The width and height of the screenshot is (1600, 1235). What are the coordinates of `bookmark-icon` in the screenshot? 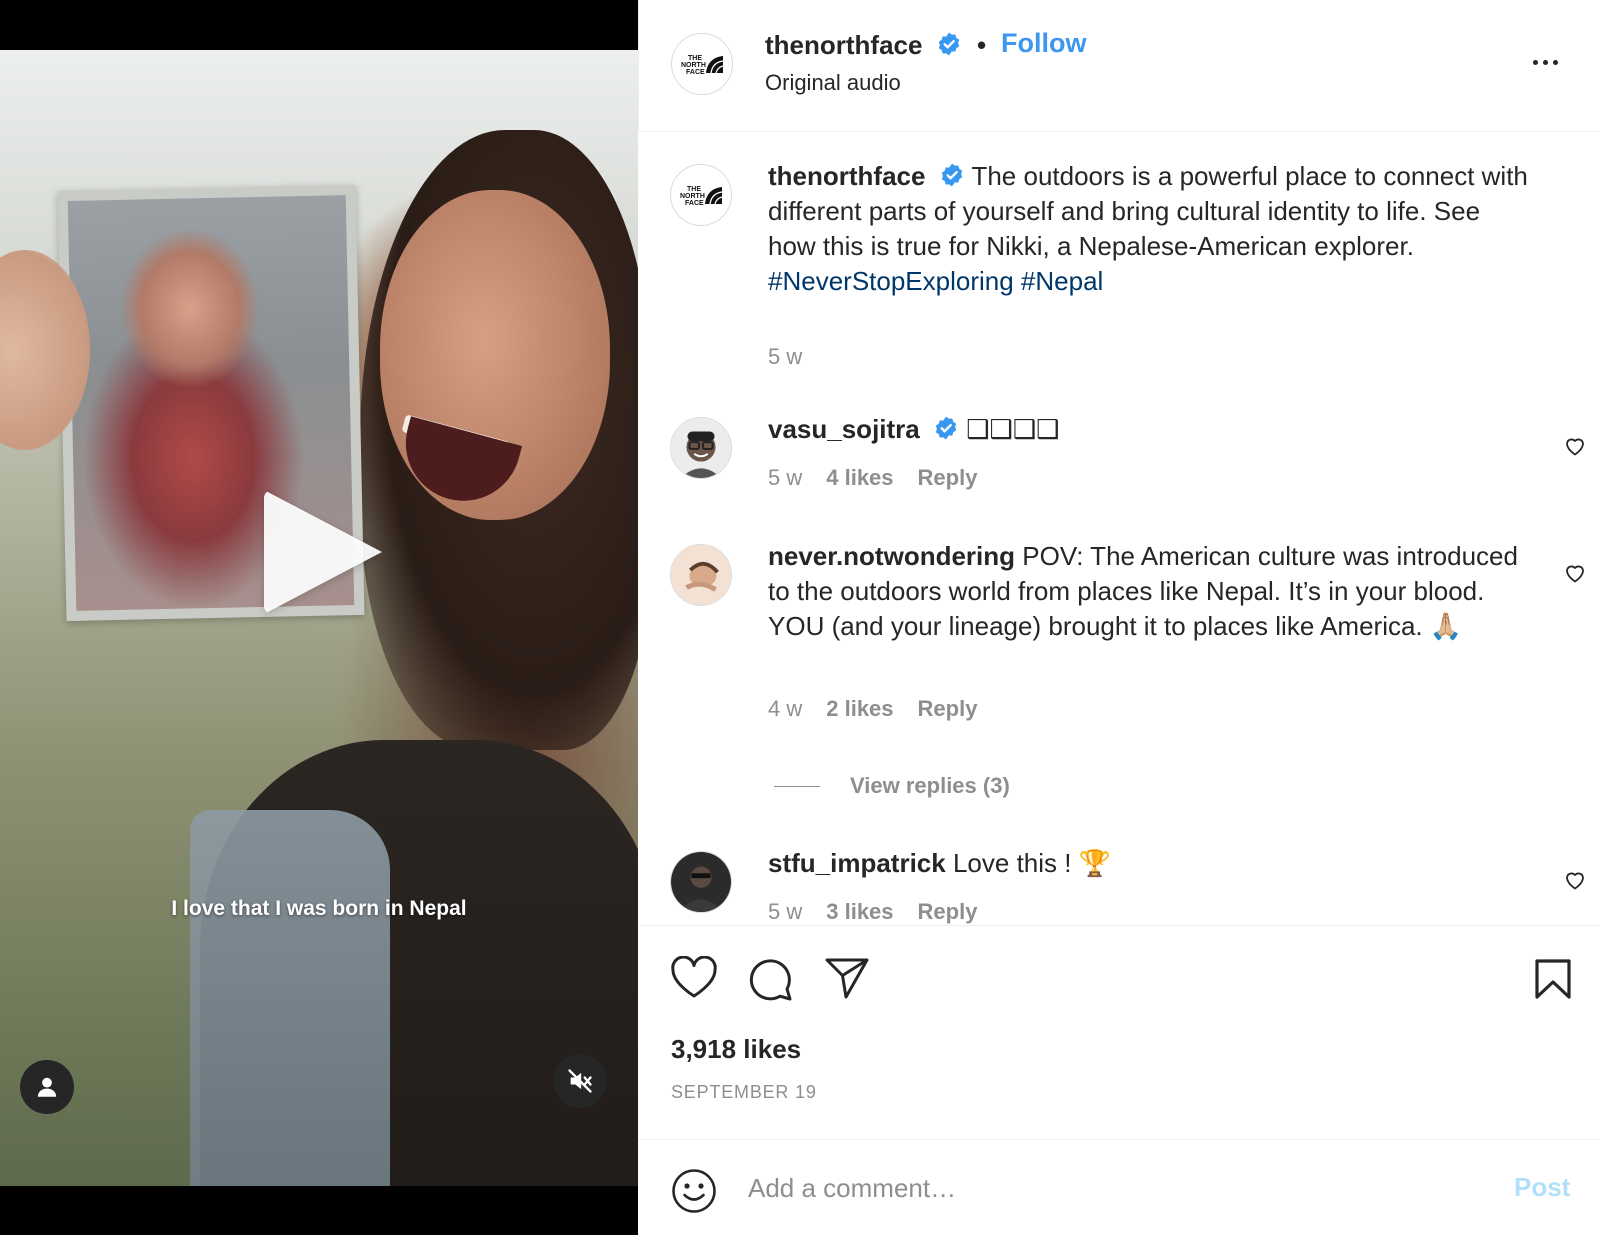 It's located at (1553, 979).